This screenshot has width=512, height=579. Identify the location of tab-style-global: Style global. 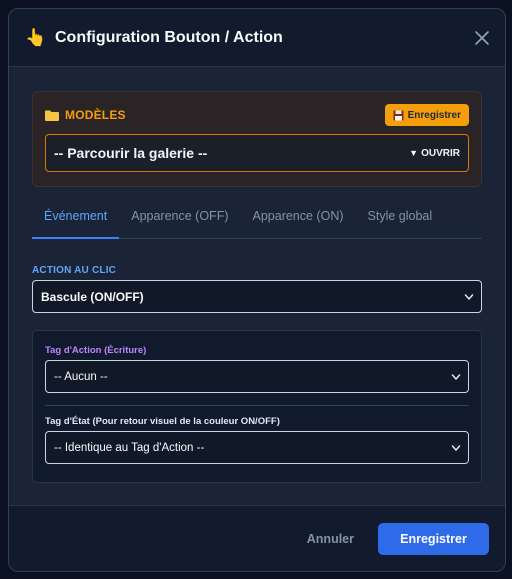
(400, 223).